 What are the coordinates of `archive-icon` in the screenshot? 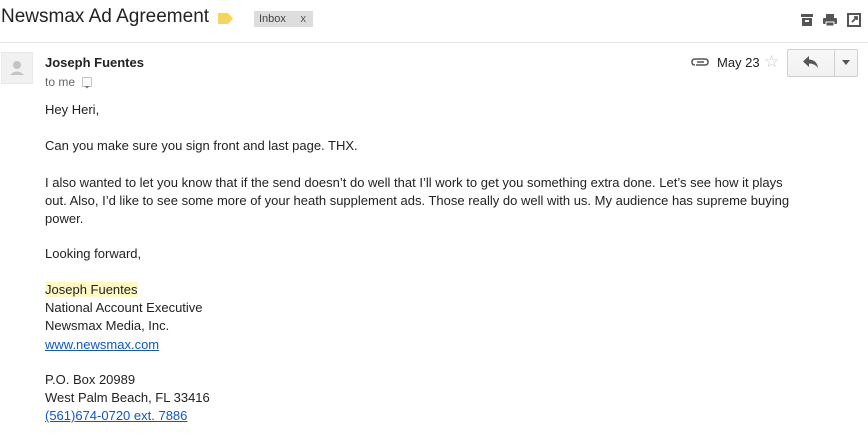 It's located at (807, 20).